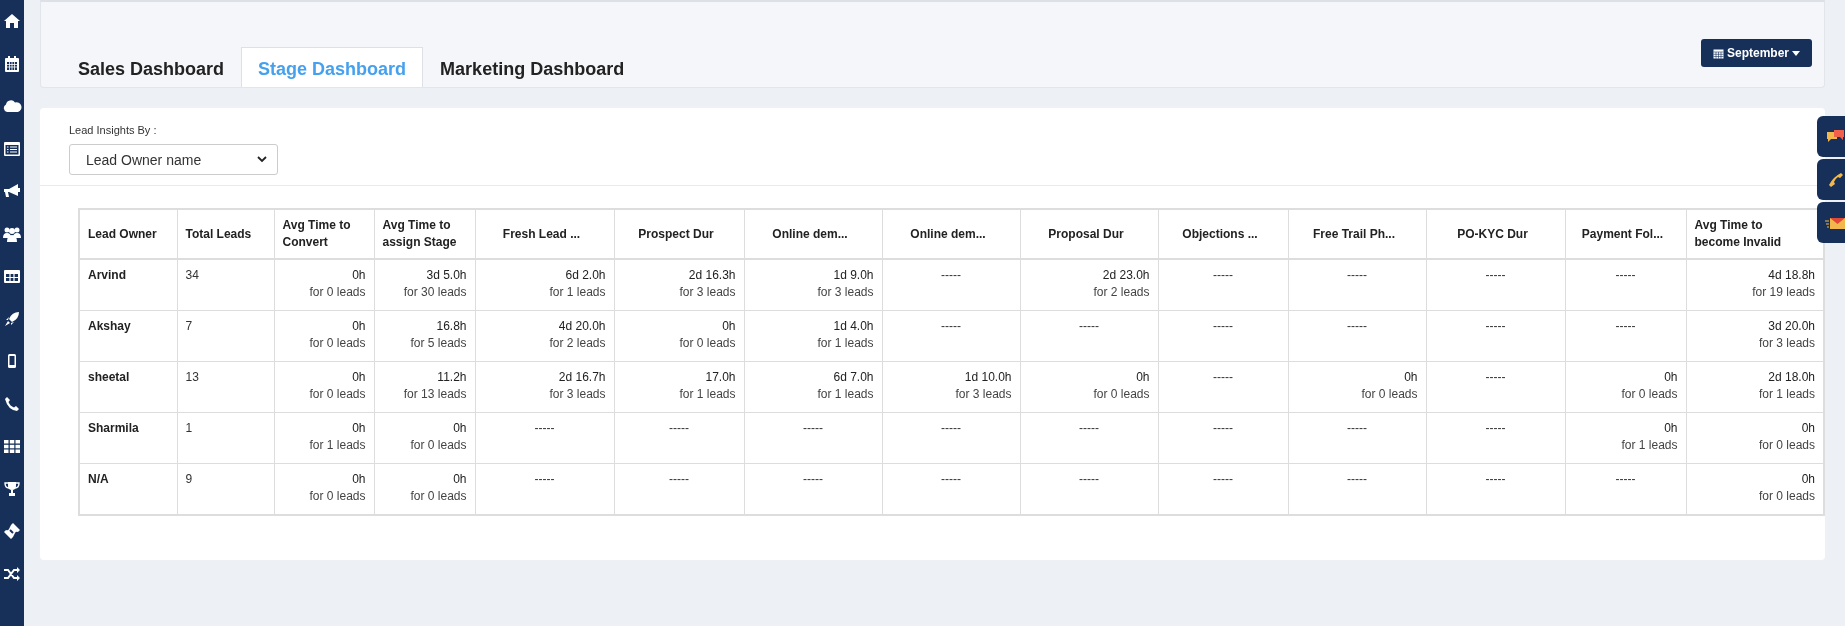 The height and width of the screenshot is (626, 1845). What do you see at coordinates (853, 377) in the screenshot?
I see `duration-value: 6d 7.0h` at bounding box center [853, 377].